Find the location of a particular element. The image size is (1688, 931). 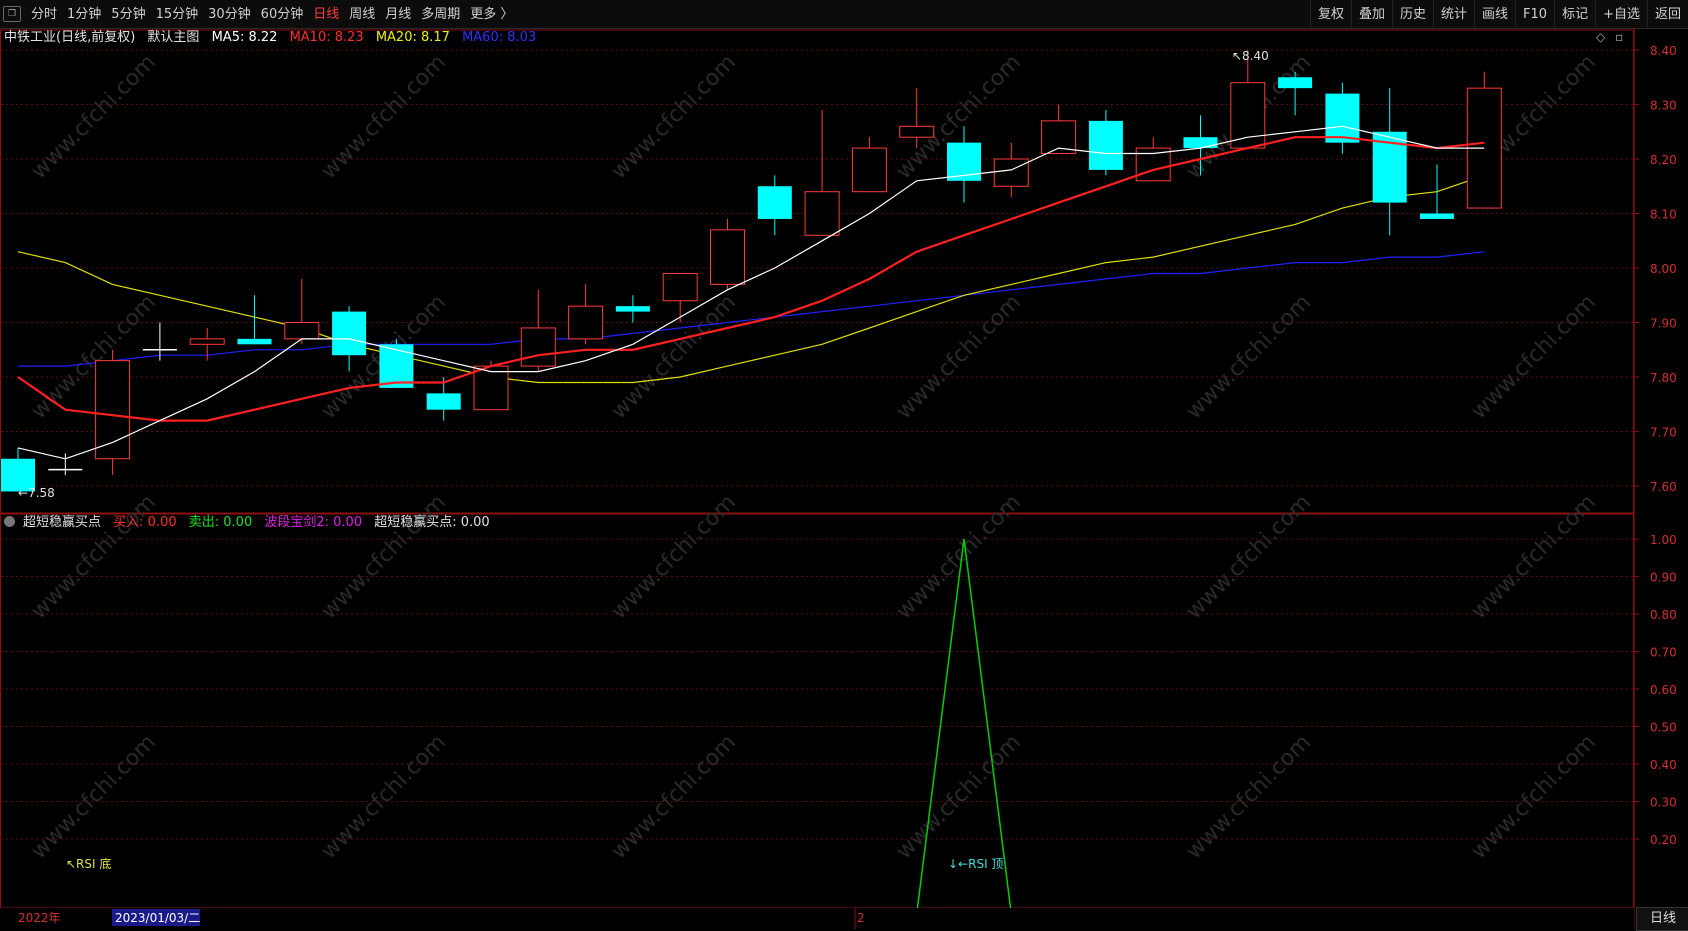

ma5-value: MA5: 8.22 is located at coordinates (244, 37).